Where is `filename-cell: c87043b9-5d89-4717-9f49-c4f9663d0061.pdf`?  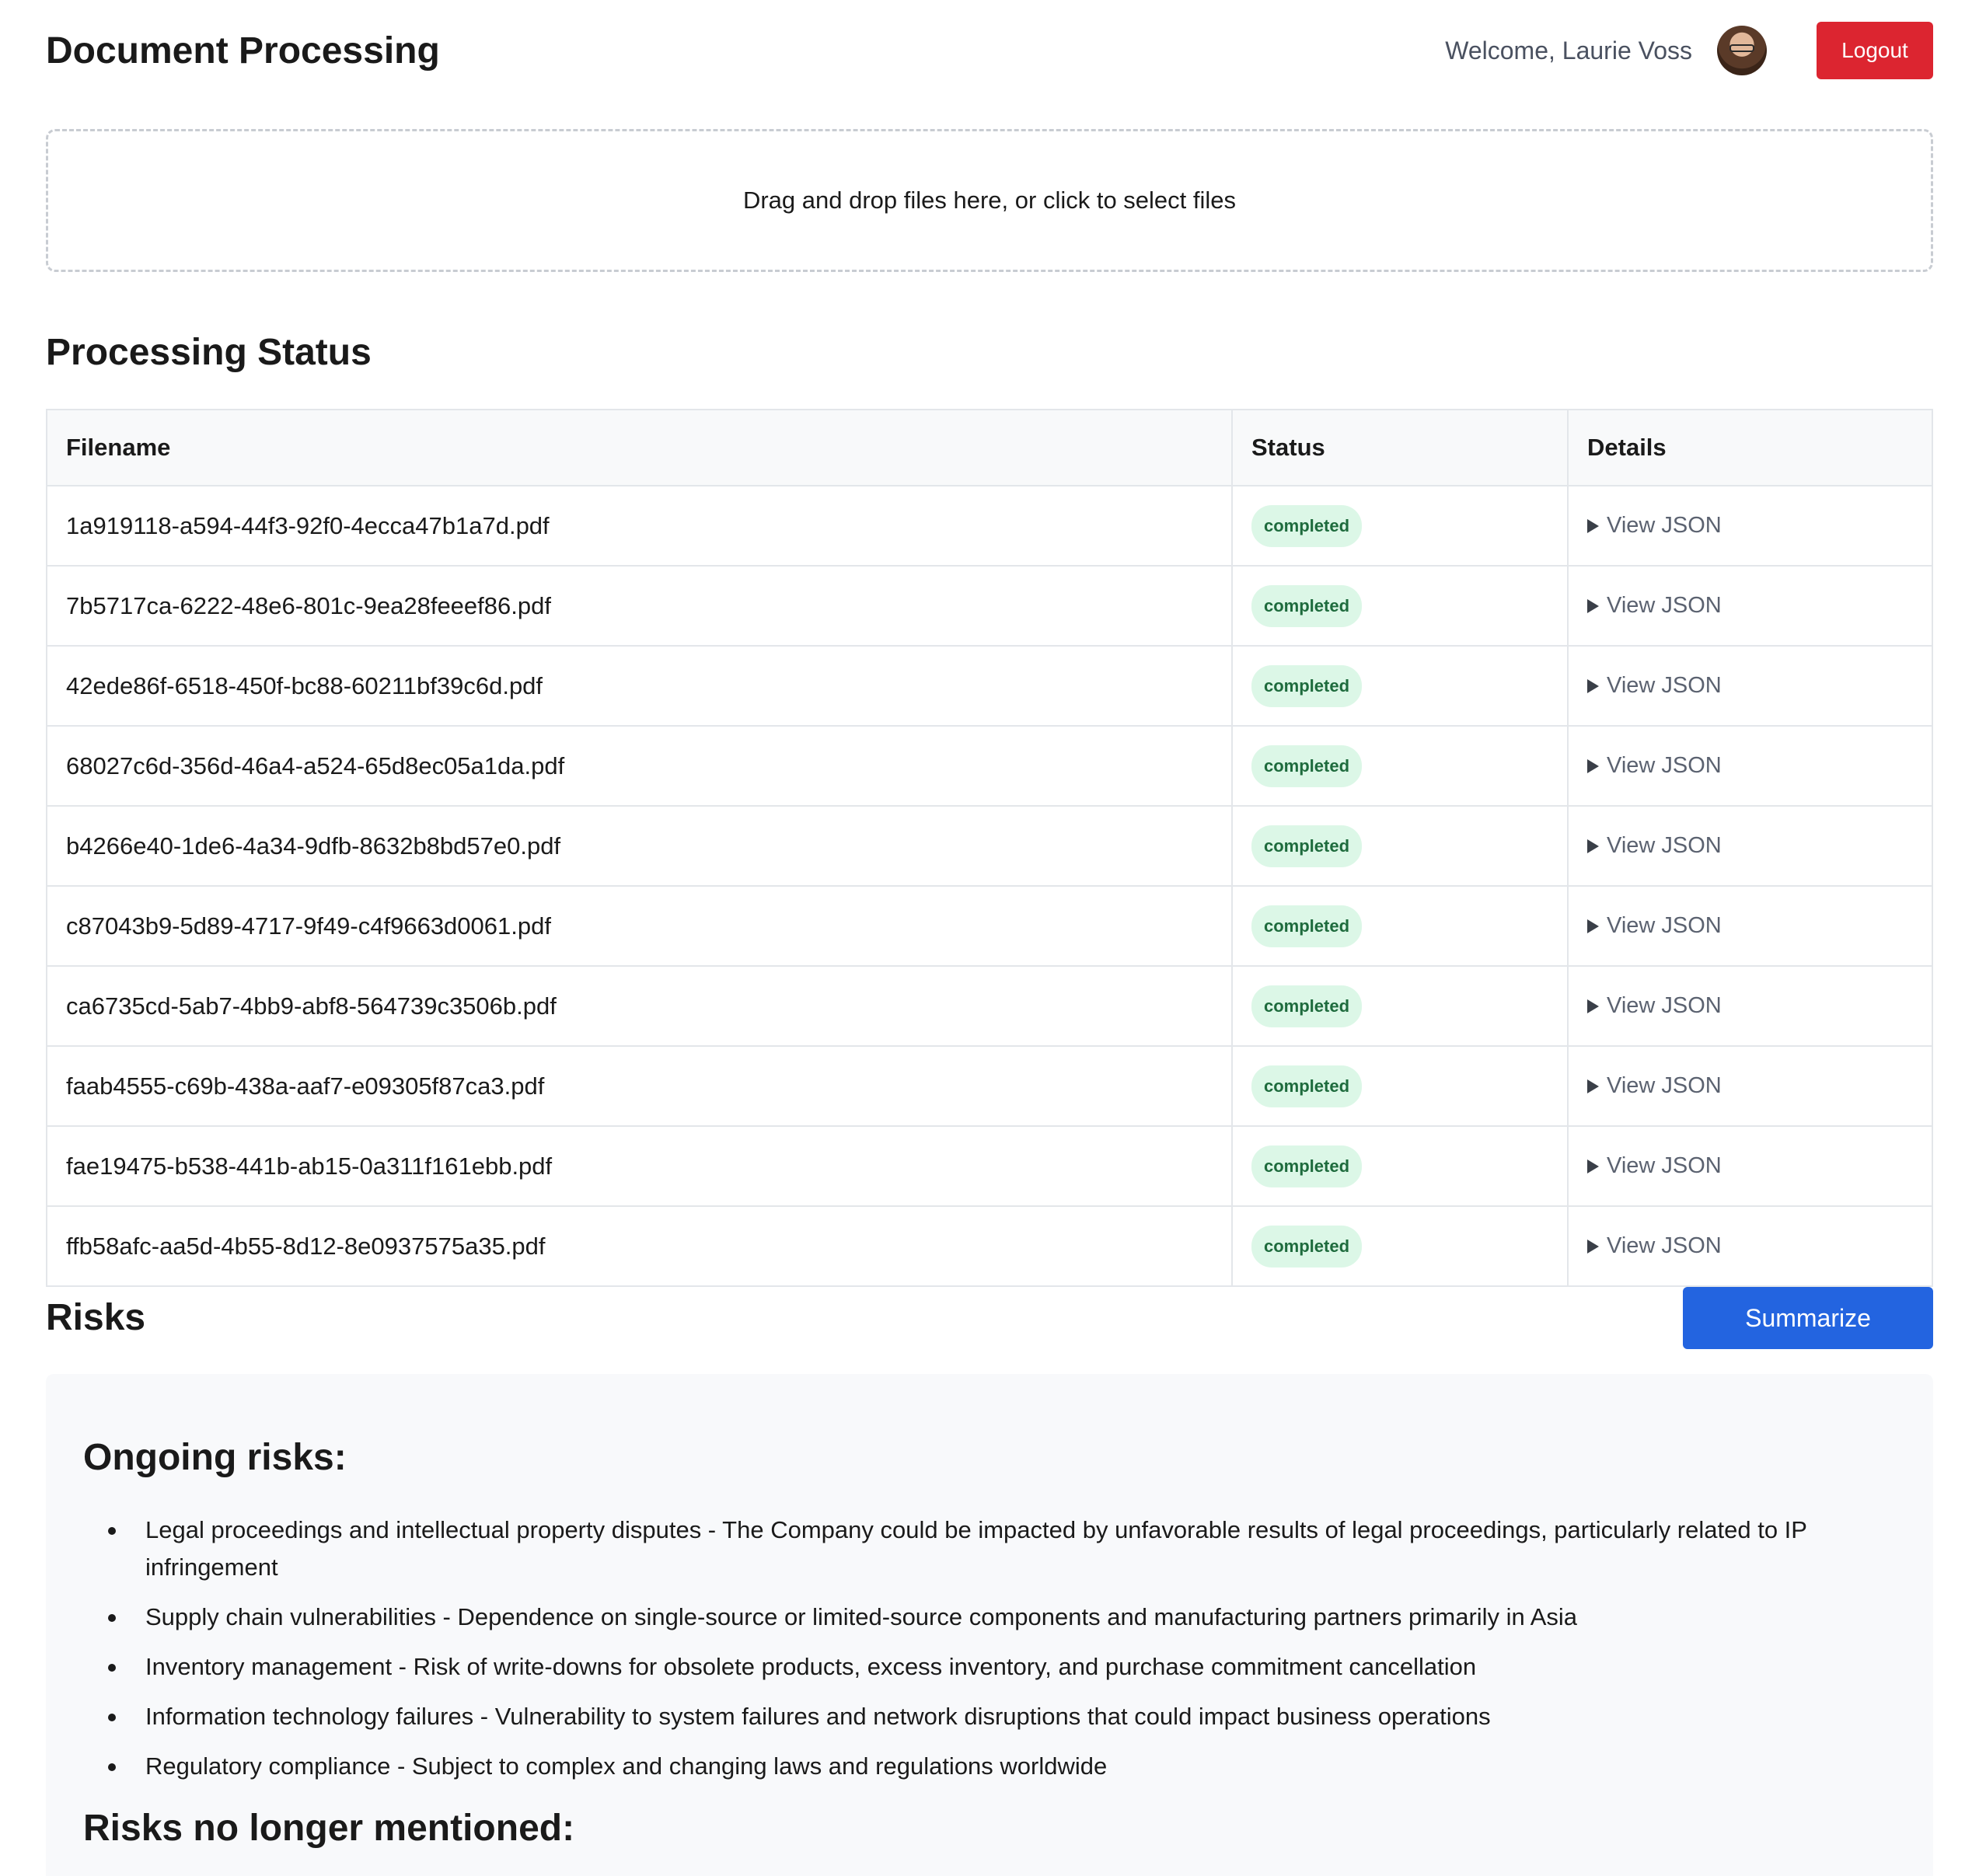
filename-cell: c87043b9-5d89-4717-9f49-c4f9663d0061.pdf is located at coordinates (639, 926).